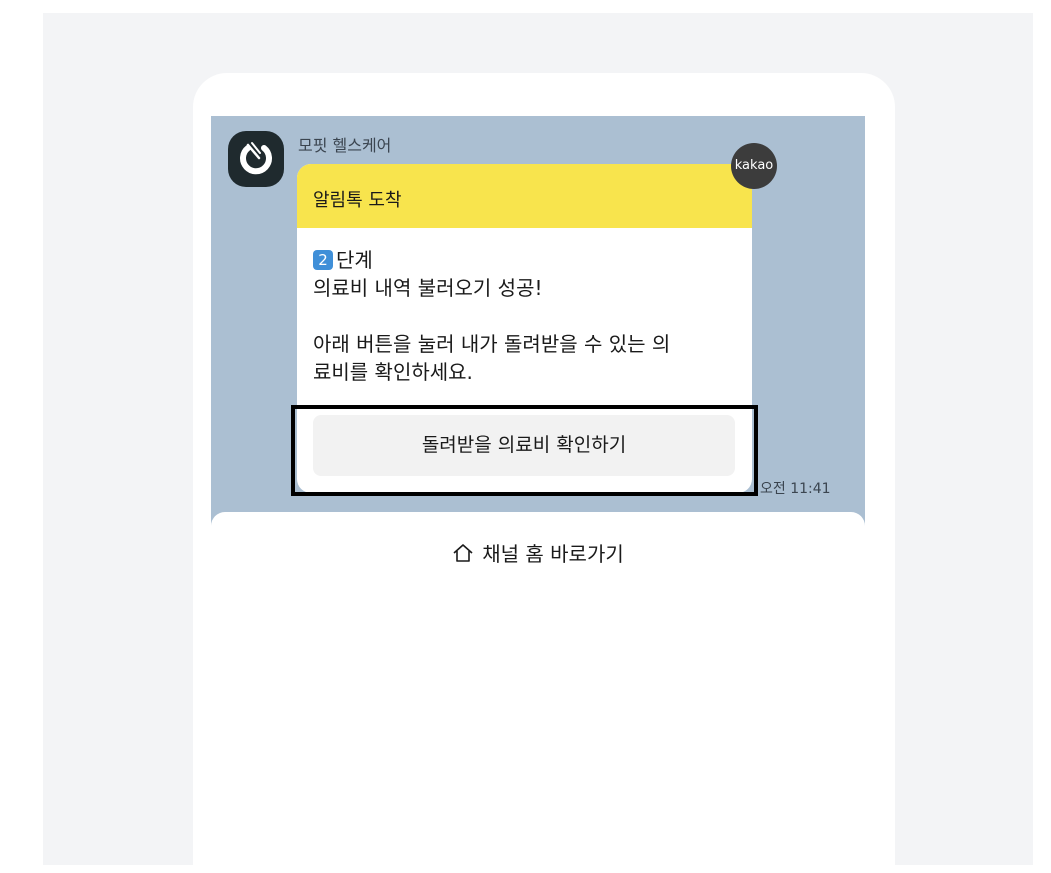 The image size is (1051, 873). What do you see at coordinates (492, 344) in the screenshot?
I see `message-instruction-line-1: 아래 버튼을 눌러 내가 돌려받을 수 있는 의` at bounding box center [492, 344].